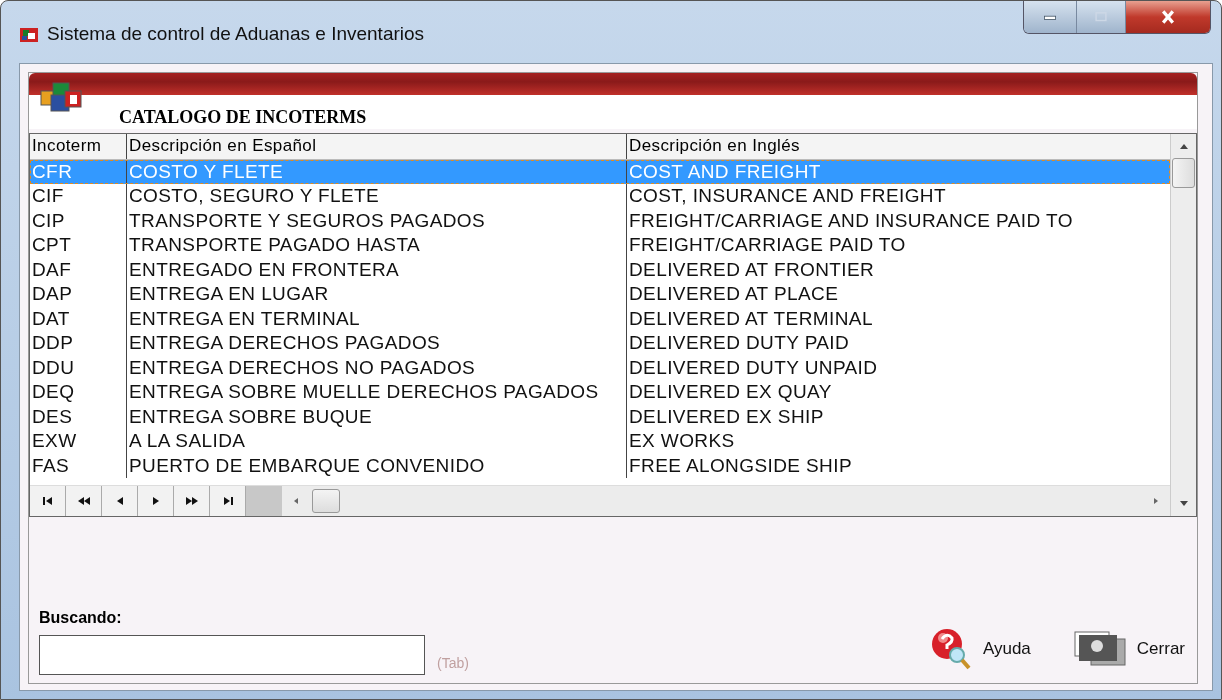 The image size is (1222, 700). Describe the element at coordinates (81, 618) in the screenshot. I see `search-label: Buscando:` at that location.